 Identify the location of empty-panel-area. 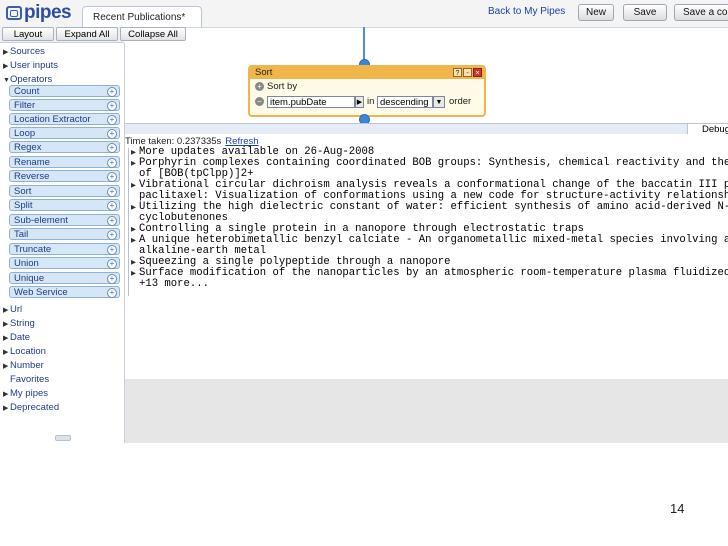
(426, 411).